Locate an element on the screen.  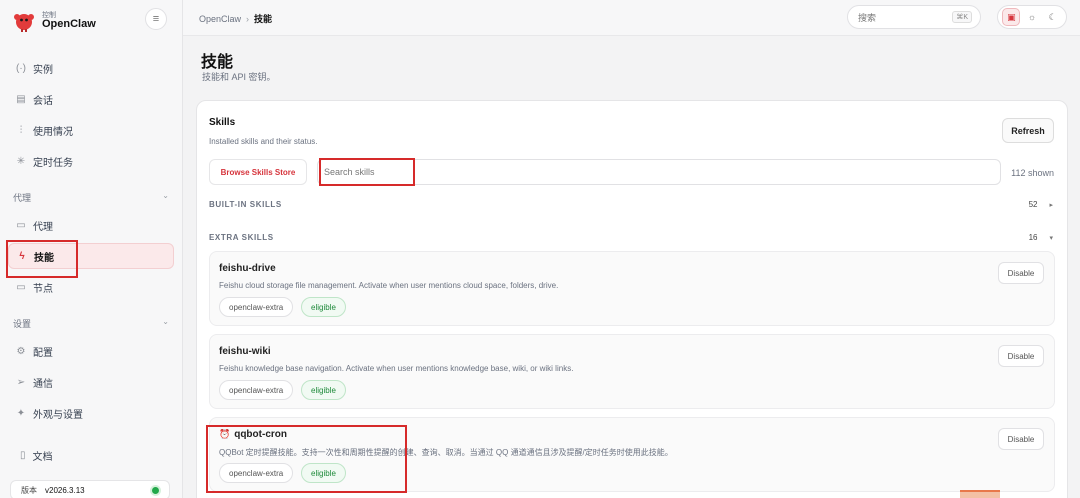
theme-switcher: ▣ ☼ ☾ is located at coordinates (1032, 17).